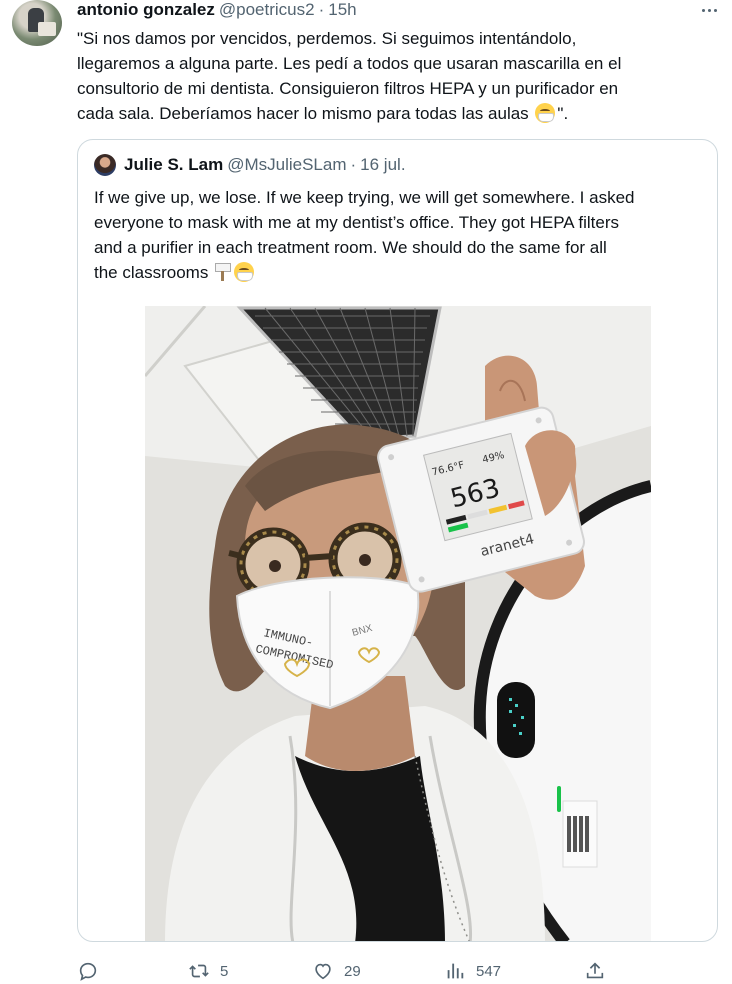  I want to click on views-count: 547, so click(489, 971).